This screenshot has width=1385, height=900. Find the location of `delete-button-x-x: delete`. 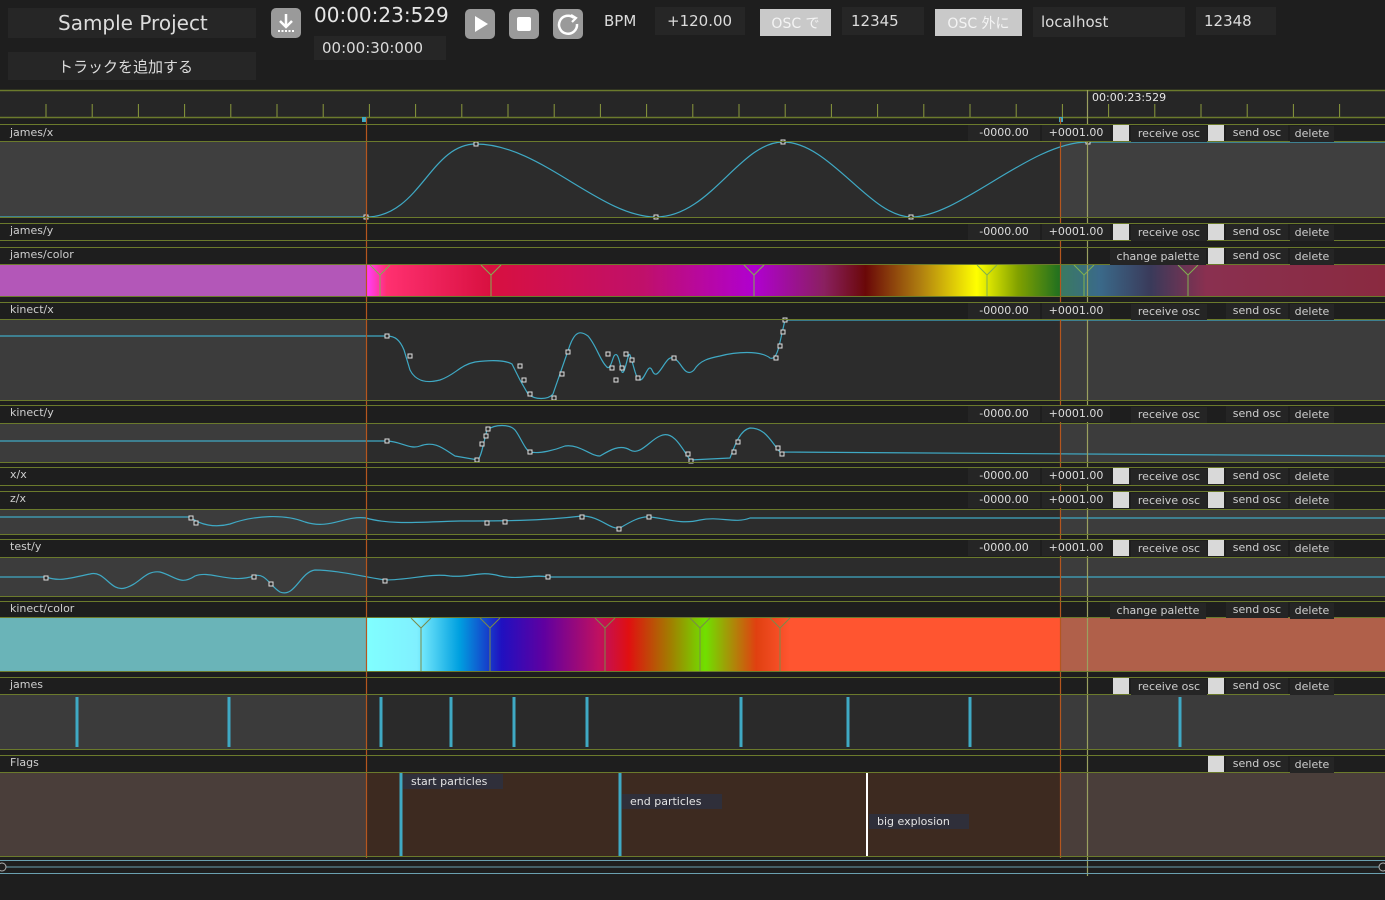

delete-button-x-x: delete is located at coordinates (1312, 477).